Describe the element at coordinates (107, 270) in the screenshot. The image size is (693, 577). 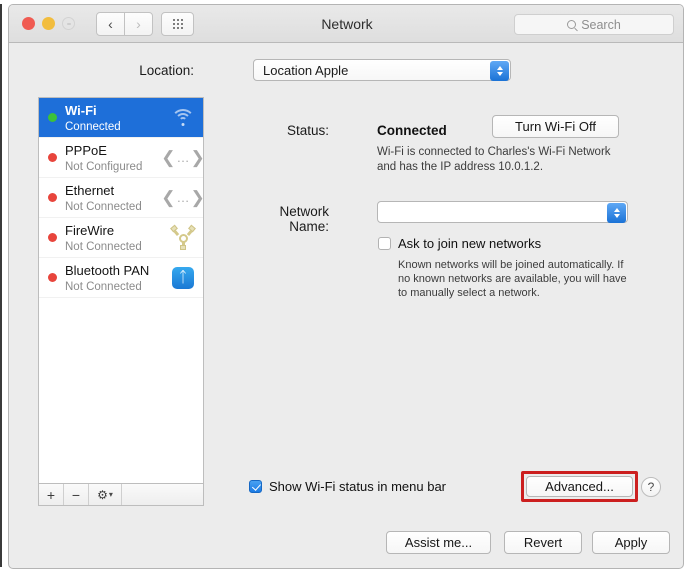
I see `service-name: Bluetooth PAN` at that location.